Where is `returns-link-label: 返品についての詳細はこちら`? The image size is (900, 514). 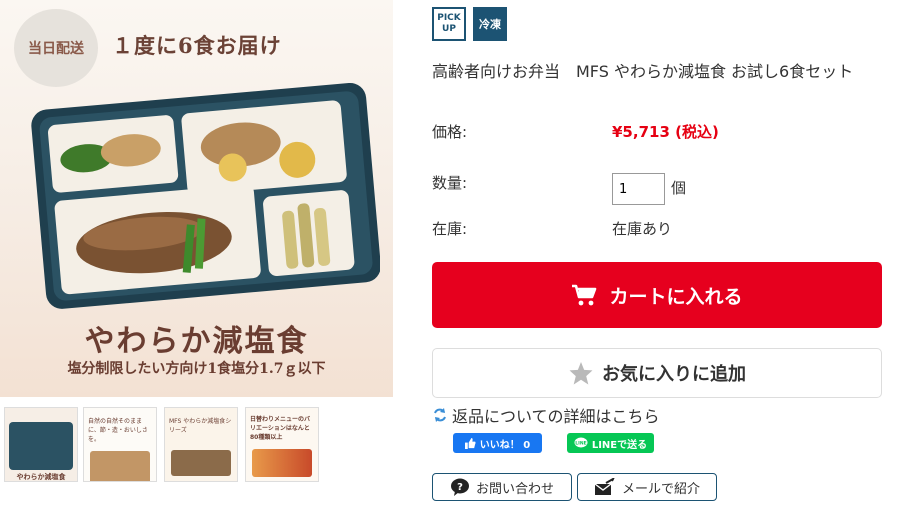
returns-link-label: 返品についての詳細はこちら is located at coordinates (556, 416).